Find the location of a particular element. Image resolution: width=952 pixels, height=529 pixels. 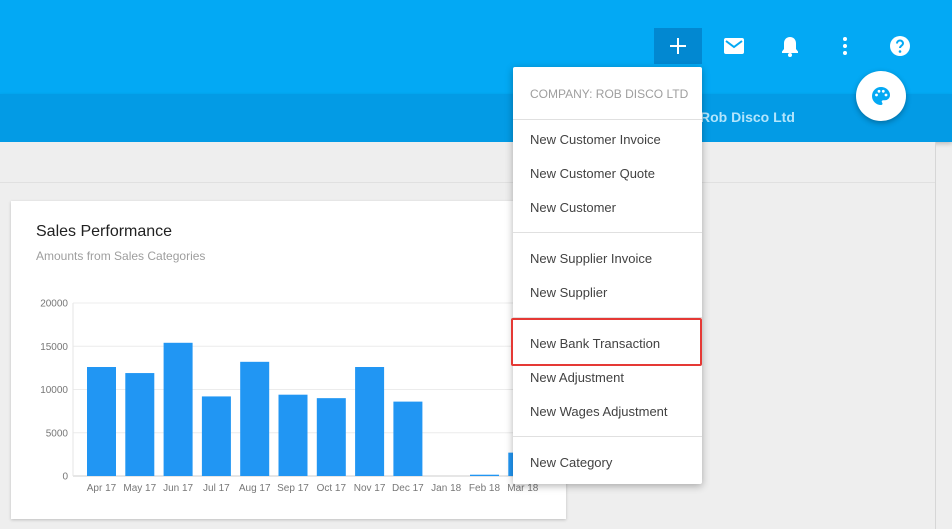

menu-item-new-bank-transaction: New Bank Transaction is located at coordinates (607, 343).